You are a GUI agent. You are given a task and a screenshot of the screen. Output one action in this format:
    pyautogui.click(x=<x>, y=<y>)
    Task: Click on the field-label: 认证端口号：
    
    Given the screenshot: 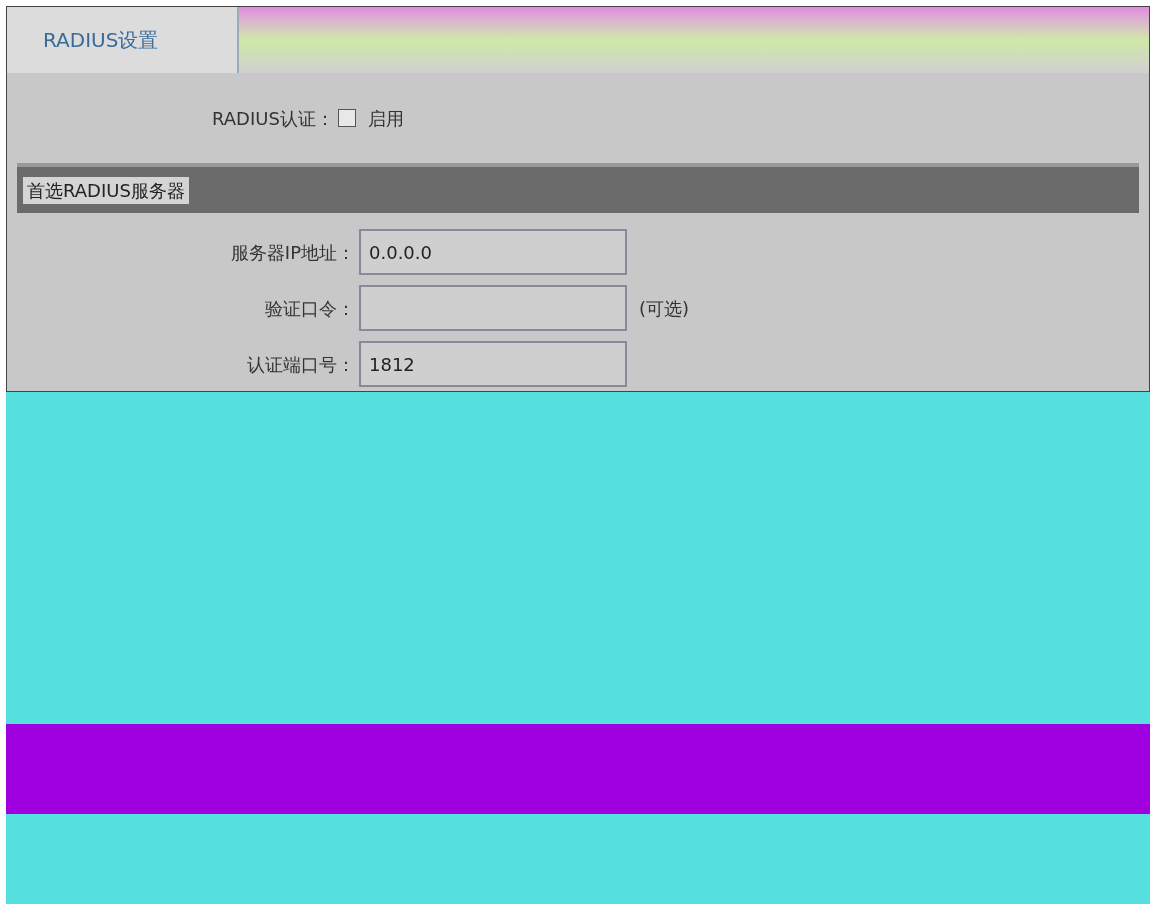 What is the action you would take?
    pyautogui.click(x=301, y=364)
    